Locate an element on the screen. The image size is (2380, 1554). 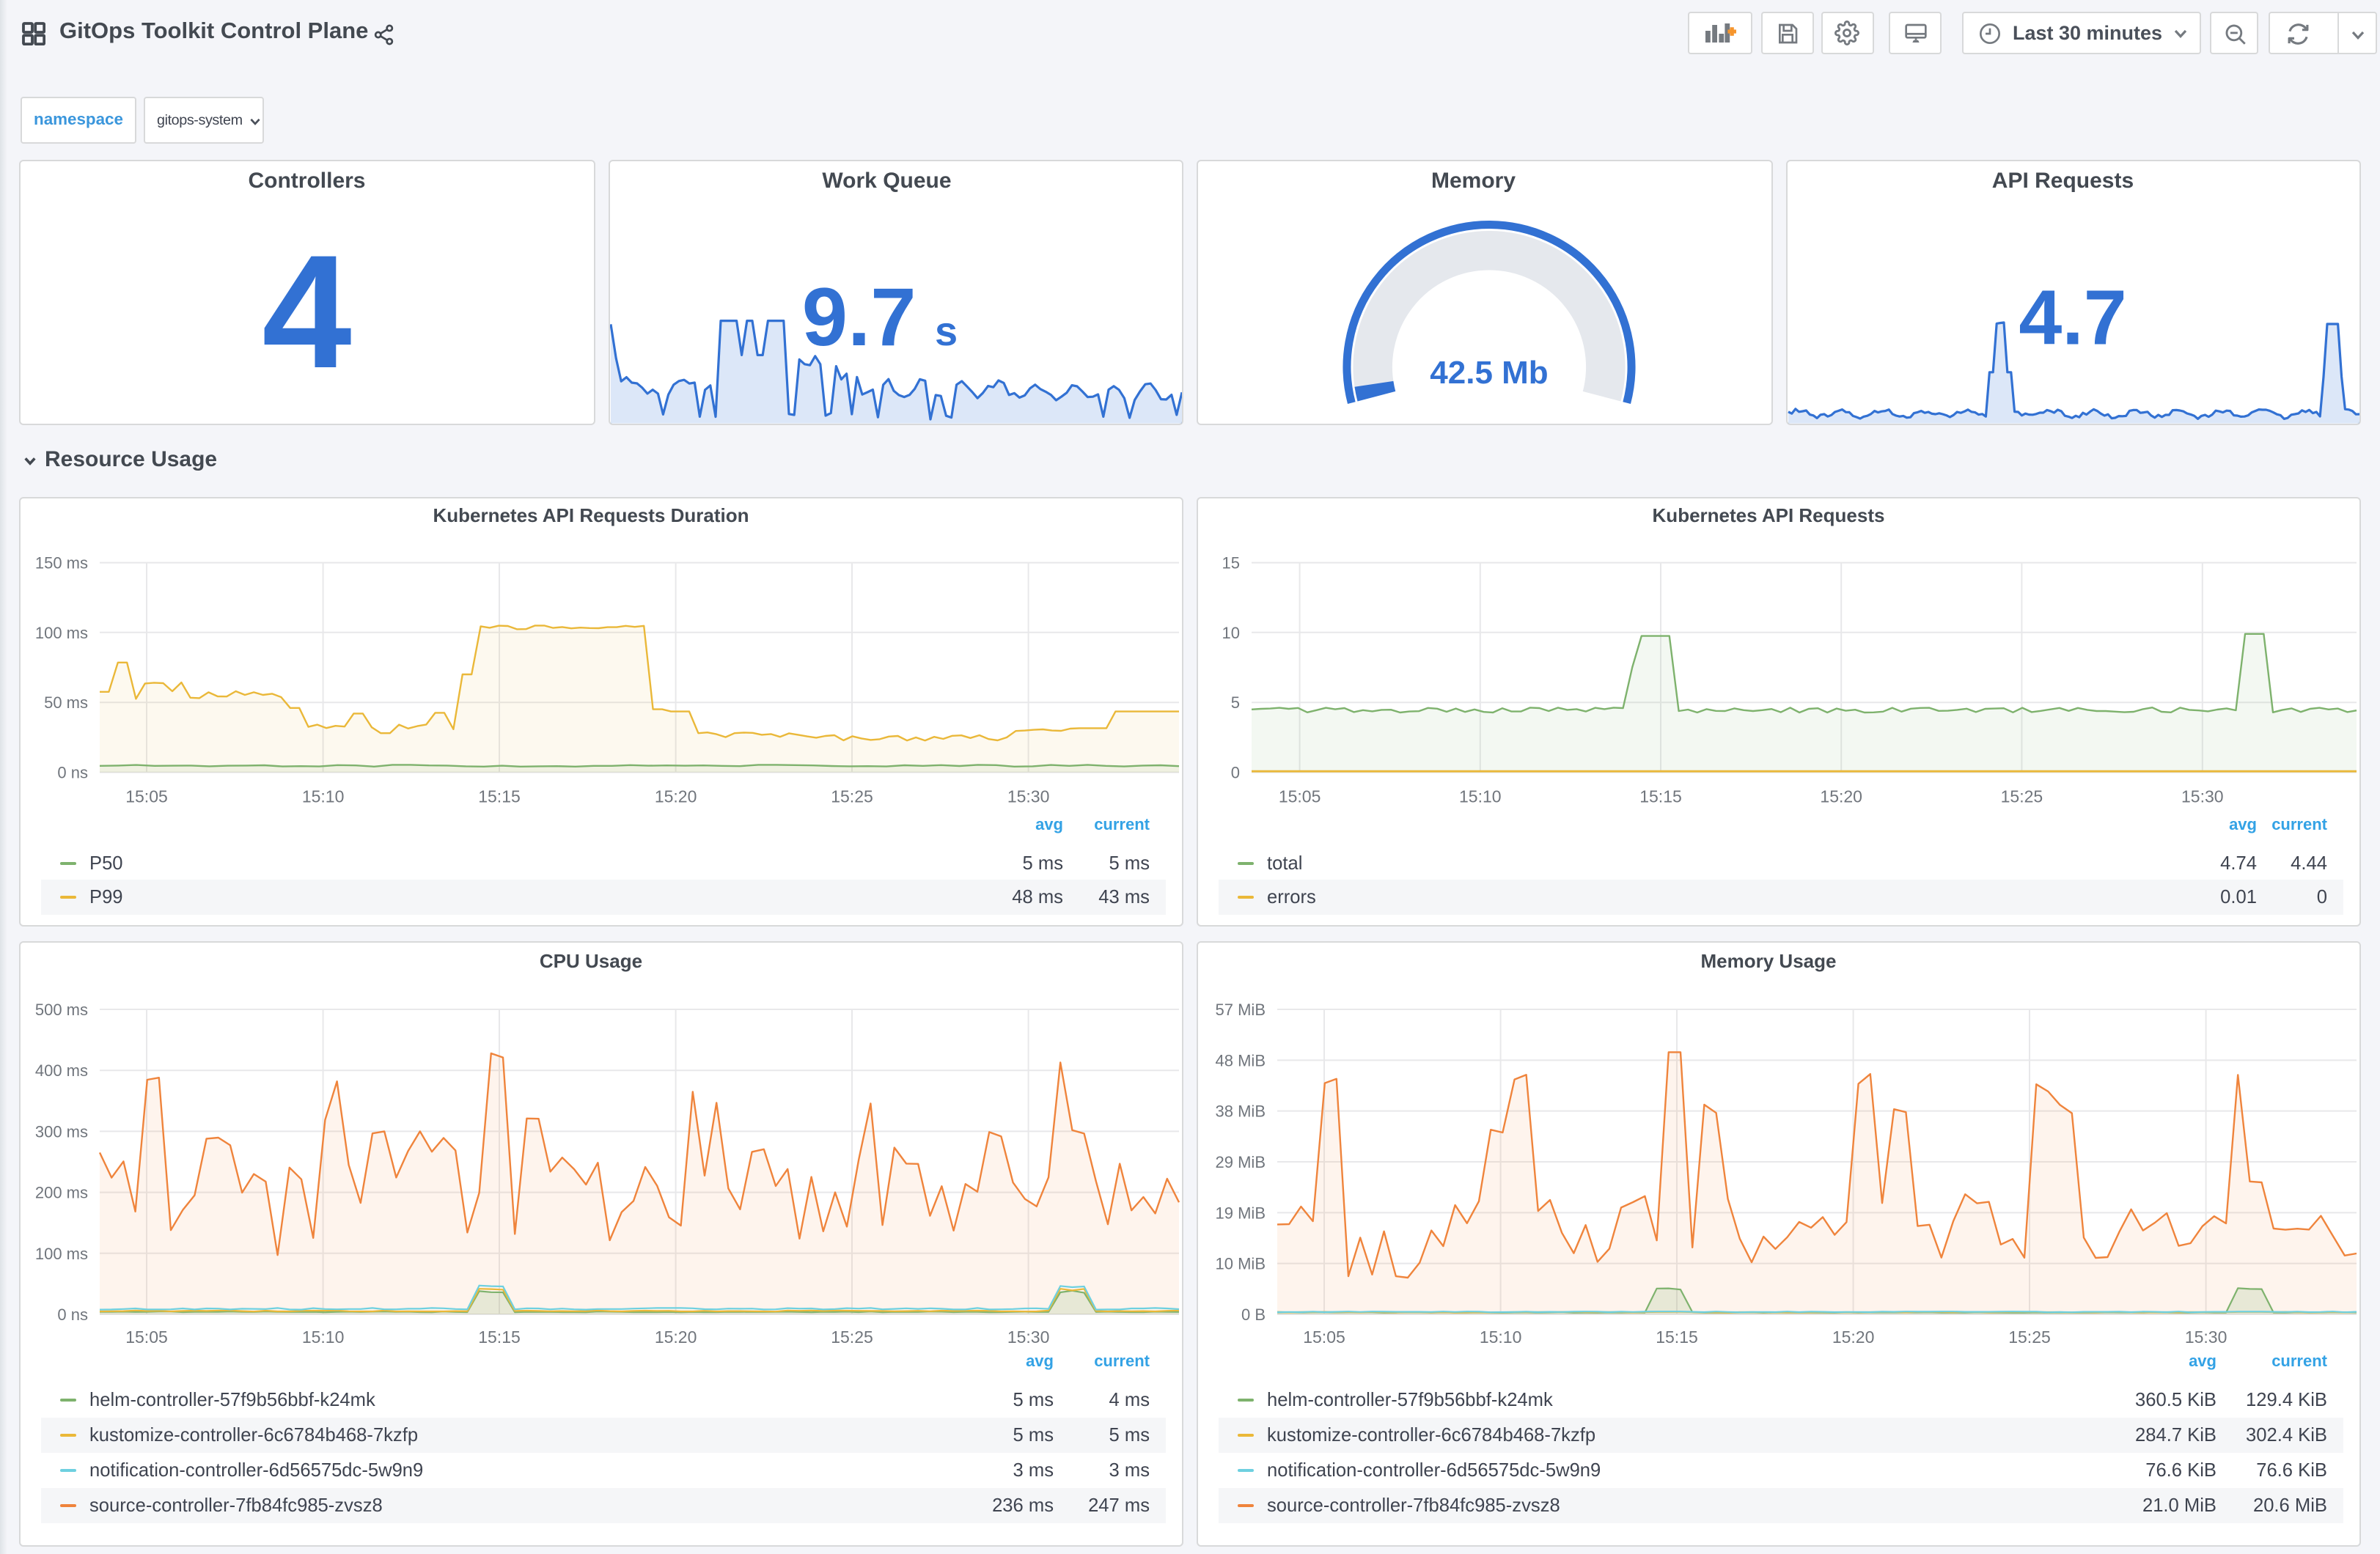
svg-text: 57 MiB is located at coordinates (1241, 1009).